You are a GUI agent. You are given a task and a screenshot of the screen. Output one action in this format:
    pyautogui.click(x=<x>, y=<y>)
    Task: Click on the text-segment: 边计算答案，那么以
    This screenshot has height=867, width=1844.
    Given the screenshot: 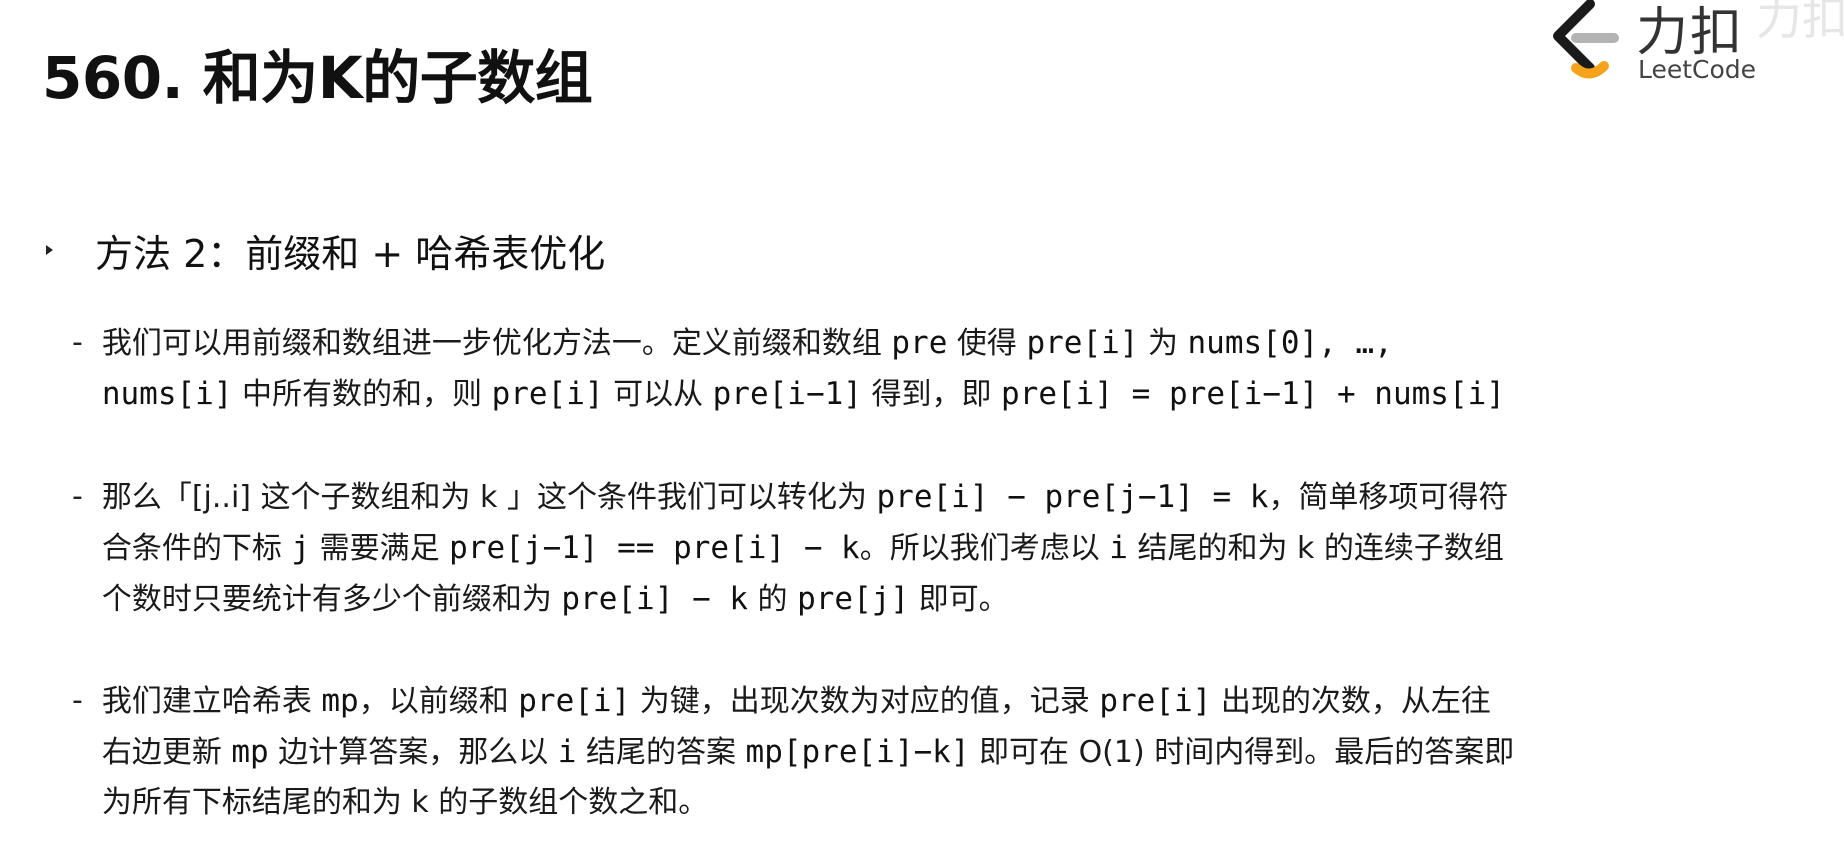 What is the action you would take?
    pyautogui.click(x=413, y=752)
    